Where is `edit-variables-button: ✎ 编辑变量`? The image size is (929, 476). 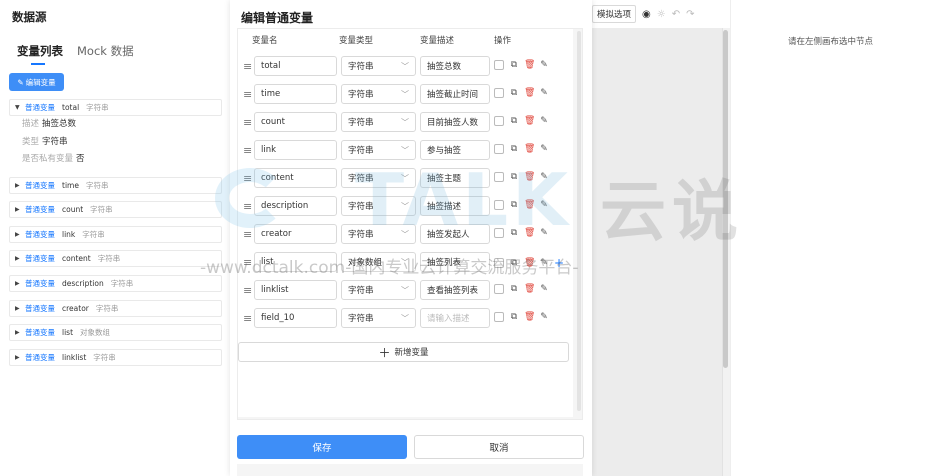
edit-variables-button: ✎ 编辑变量 is located at coordinates (36, 82).